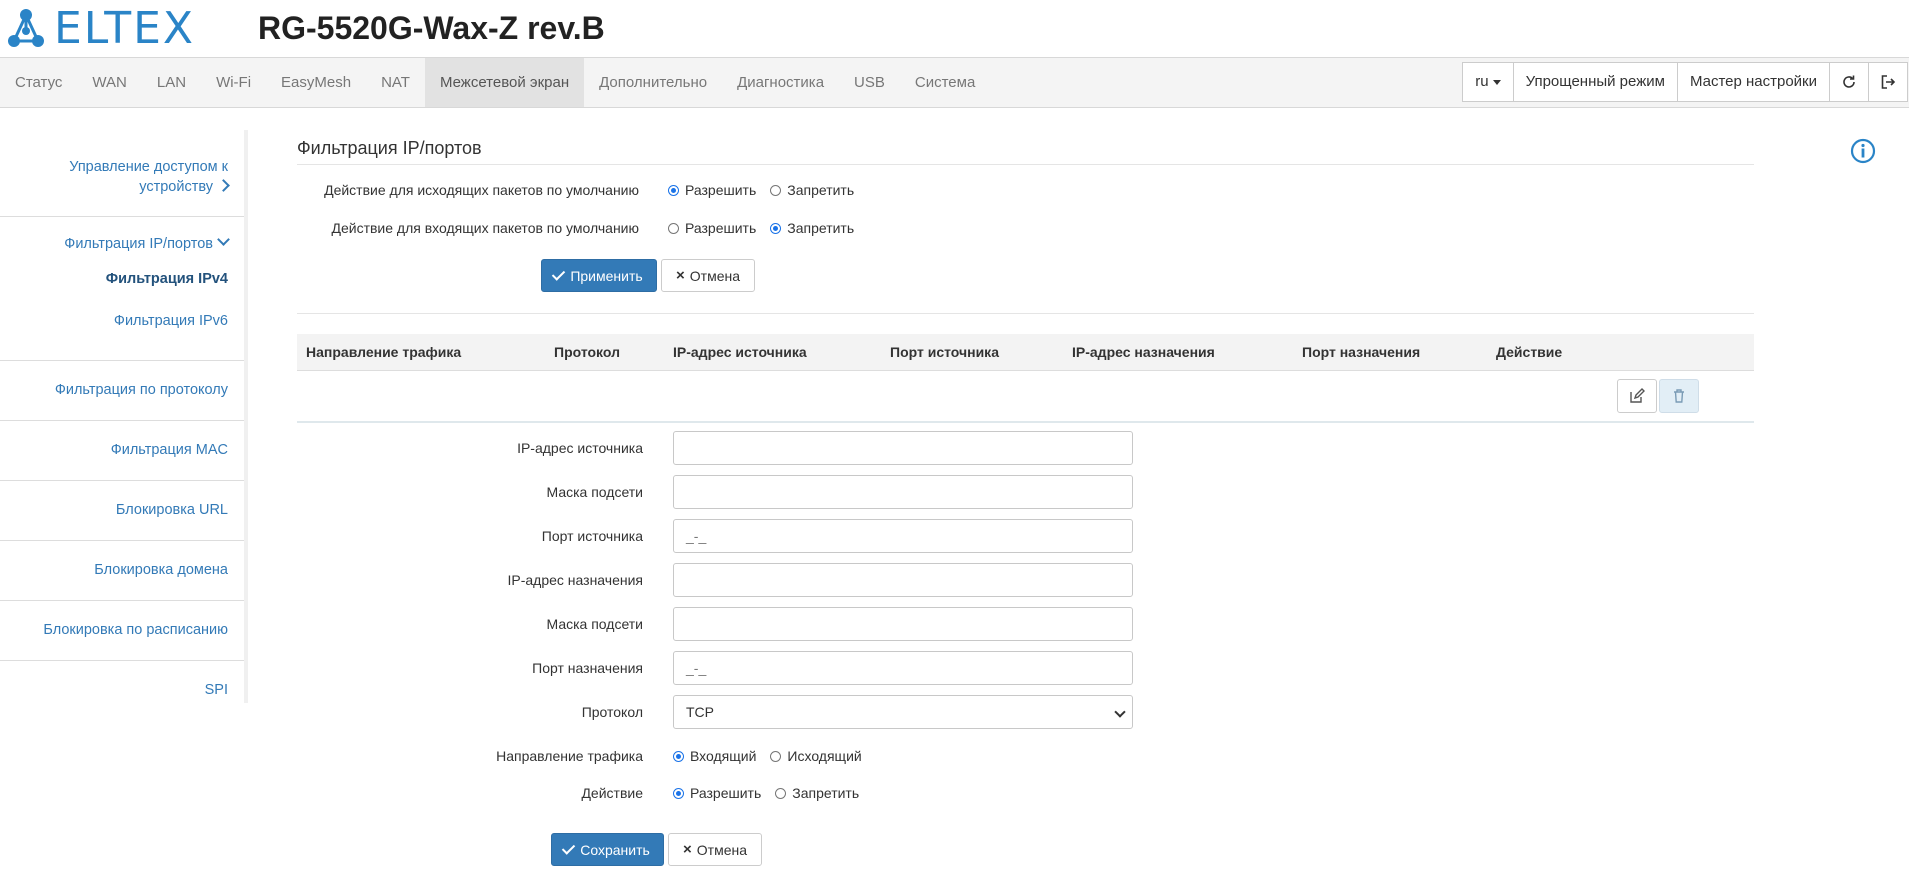 Image resolution: width=1909 pixels, height=878 pixels. I want to click on outgoing-default-radios: Разрешить Запретить, so click(768, 190).